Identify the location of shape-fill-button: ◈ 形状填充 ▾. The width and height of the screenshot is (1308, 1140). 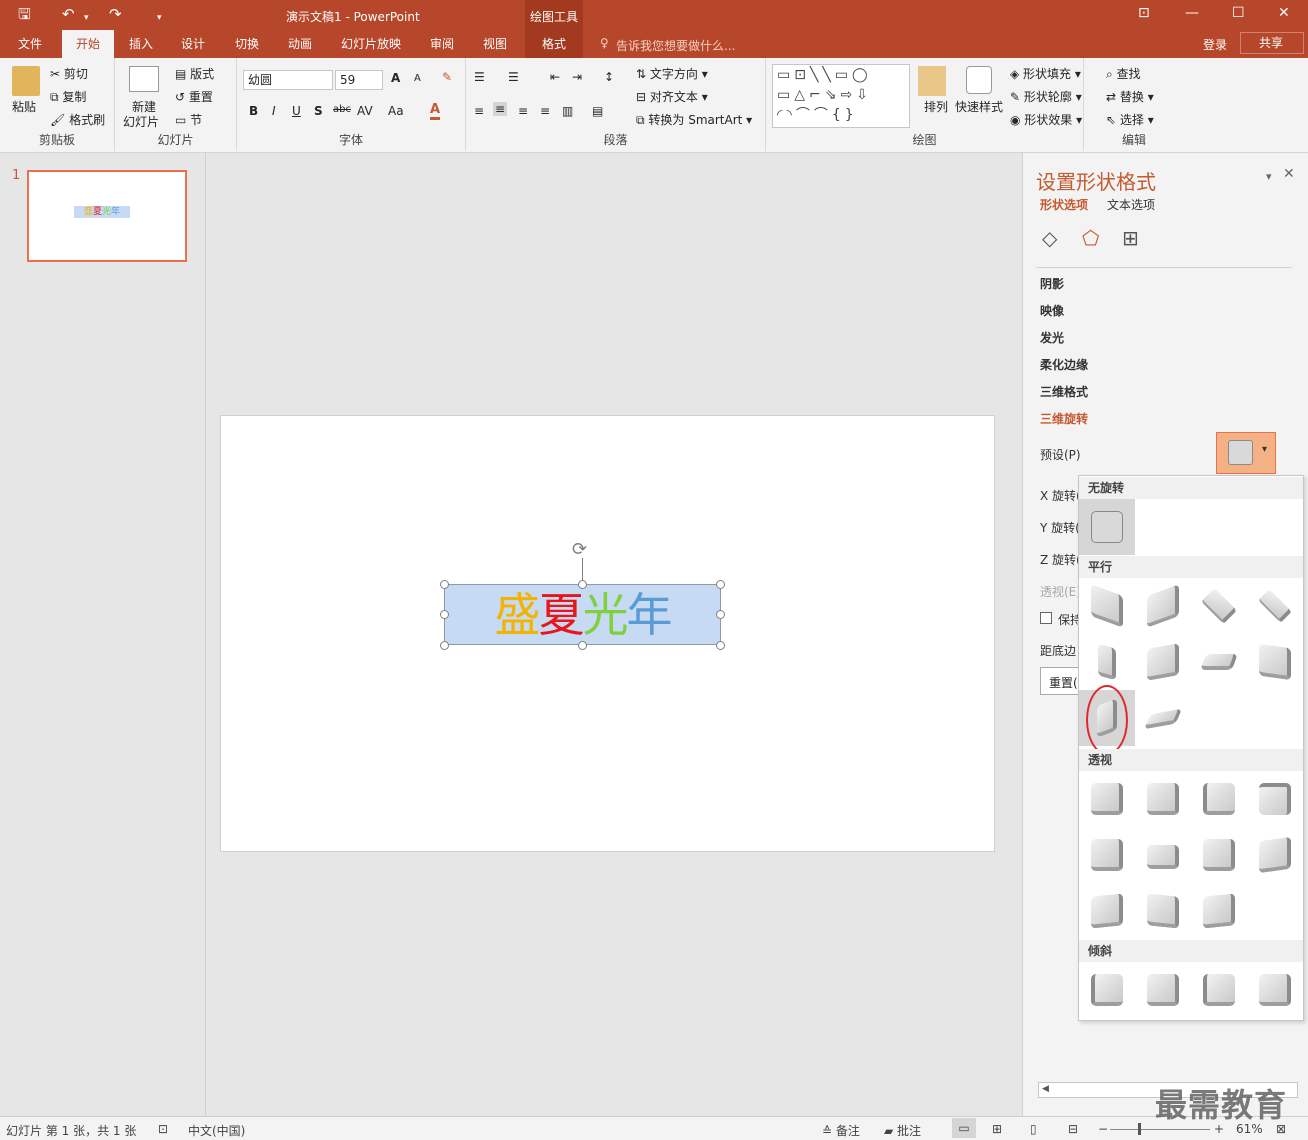
(1045, 73).